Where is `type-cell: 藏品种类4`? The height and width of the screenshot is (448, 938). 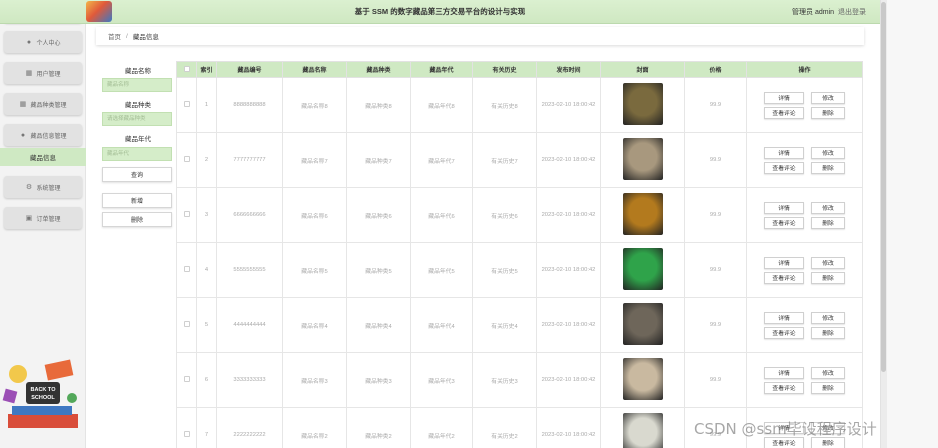 type-cell: 藏品种类4 is located at coordinates (378, 325).